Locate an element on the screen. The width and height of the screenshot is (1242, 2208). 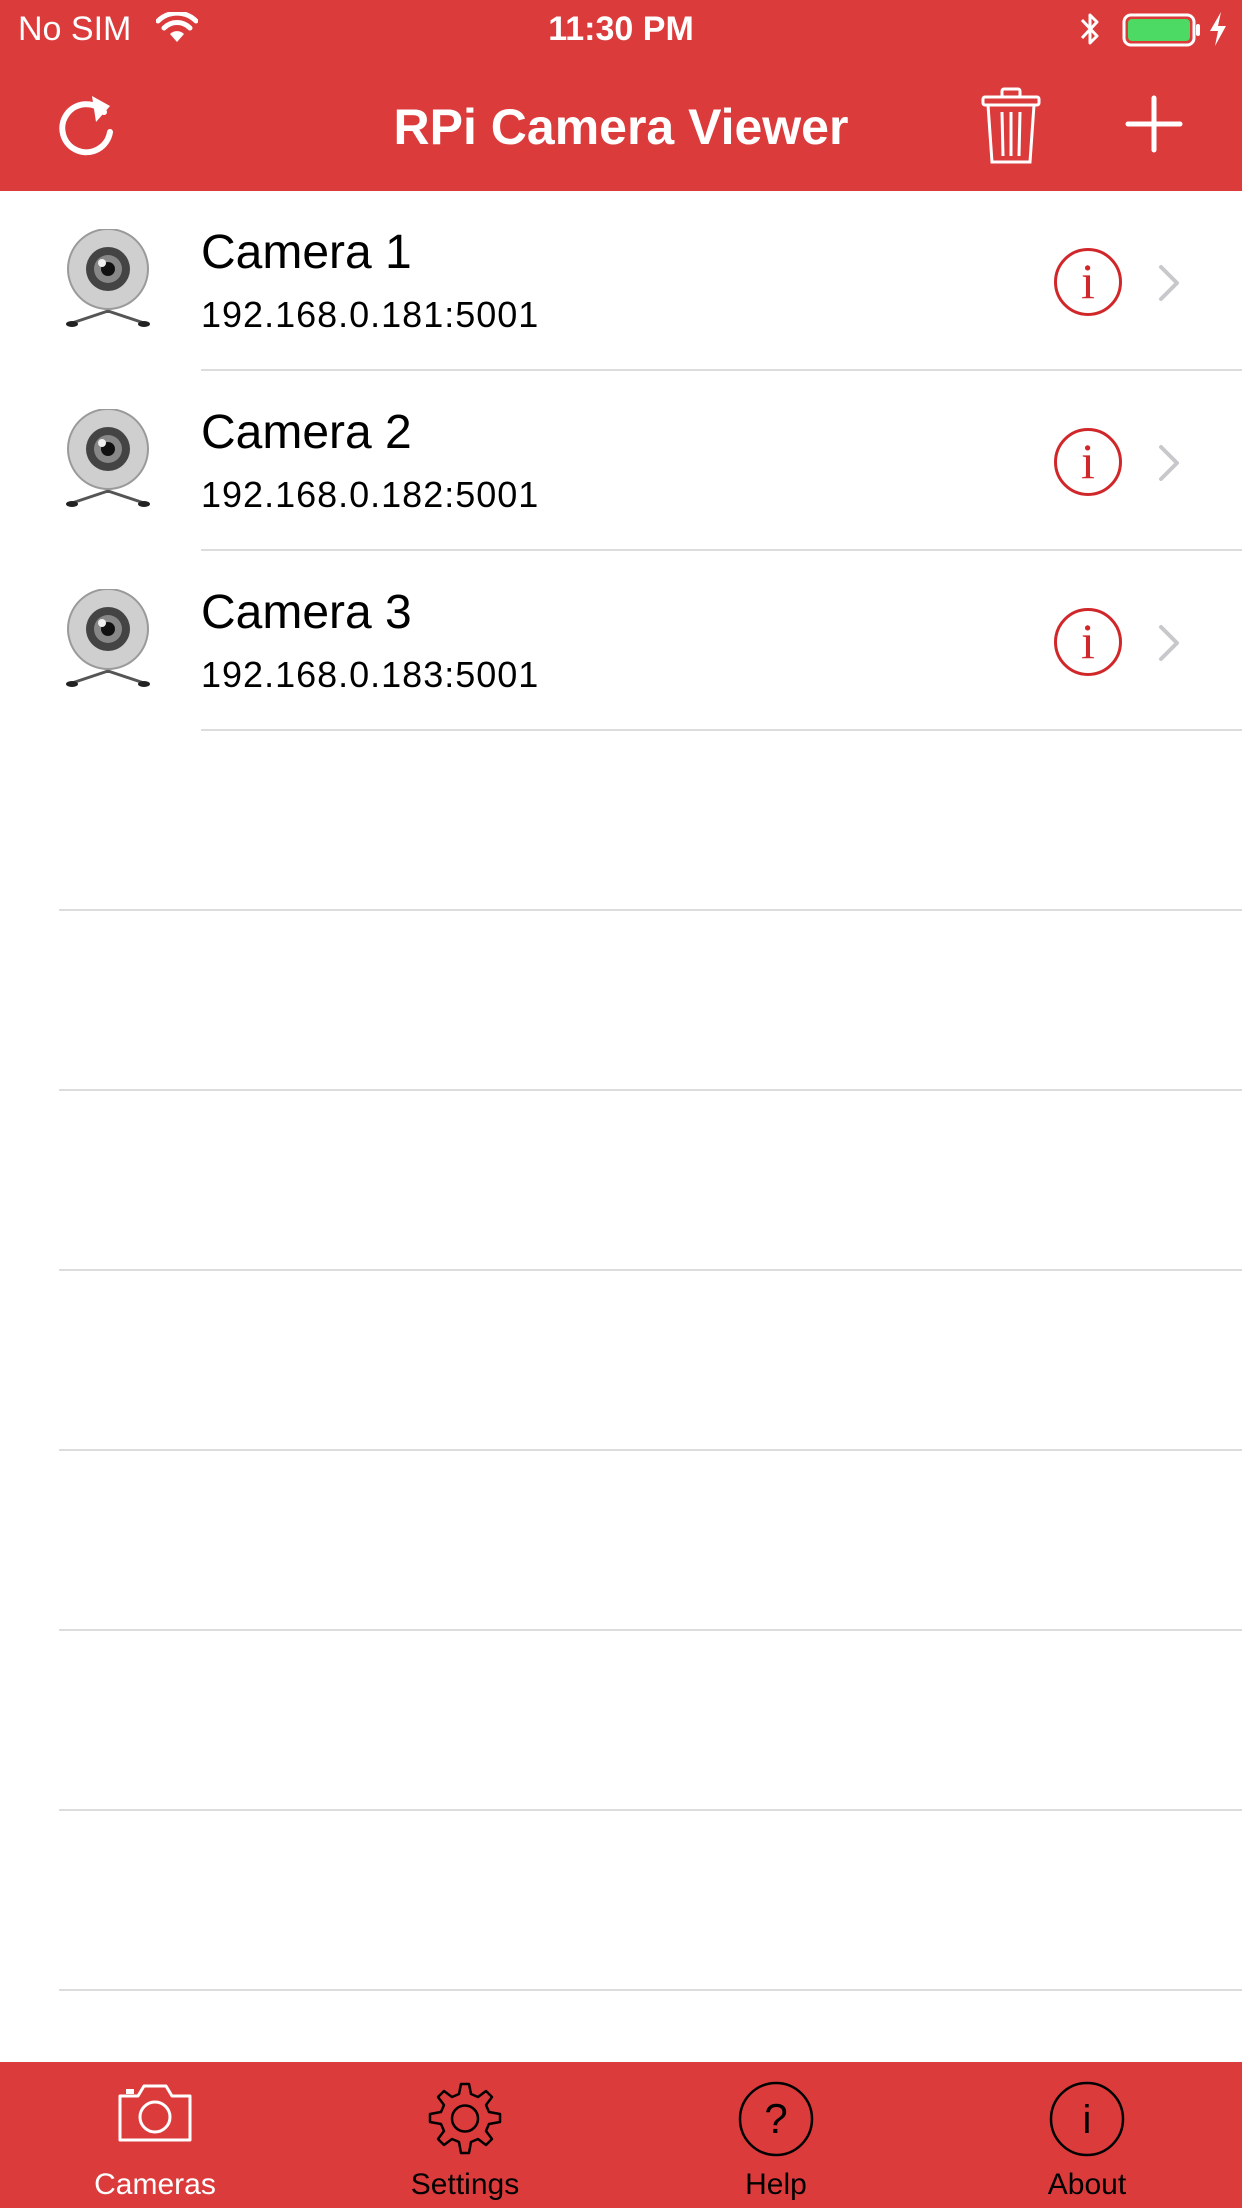
tab-help: ? Help is located at coordinates (776, 2135).